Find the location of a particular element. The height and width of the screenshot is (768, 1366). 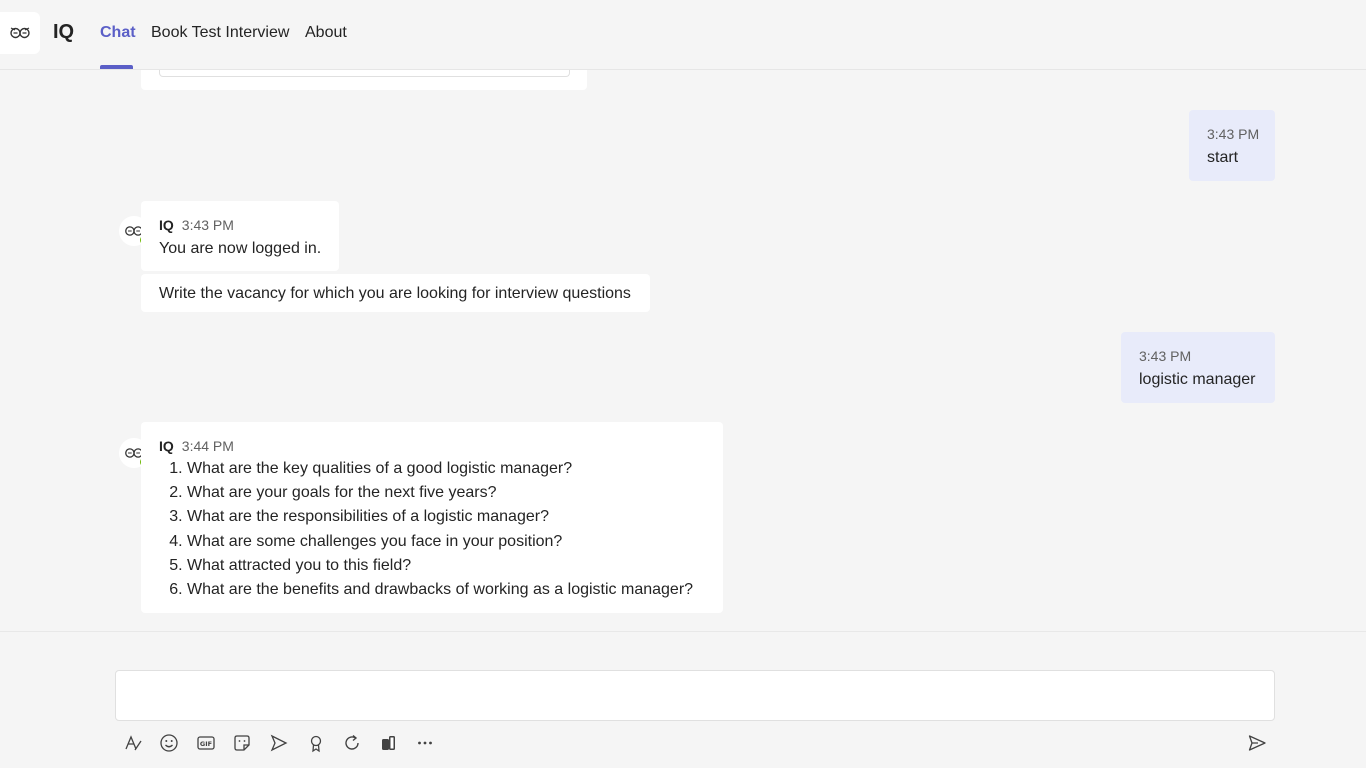

app-title: IQ is located at coordinates (64, 32).